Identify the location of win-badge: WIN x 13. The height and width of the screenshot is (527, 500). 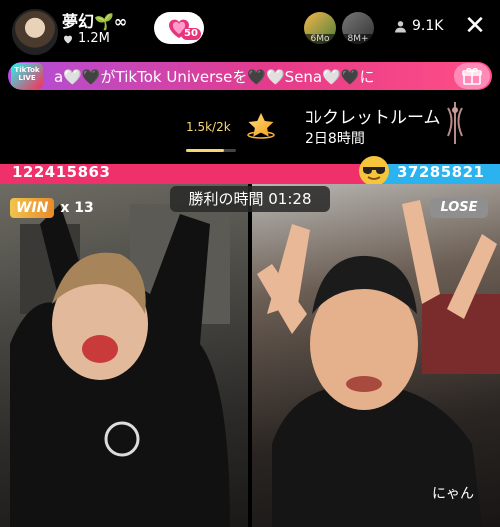
(52, 208).